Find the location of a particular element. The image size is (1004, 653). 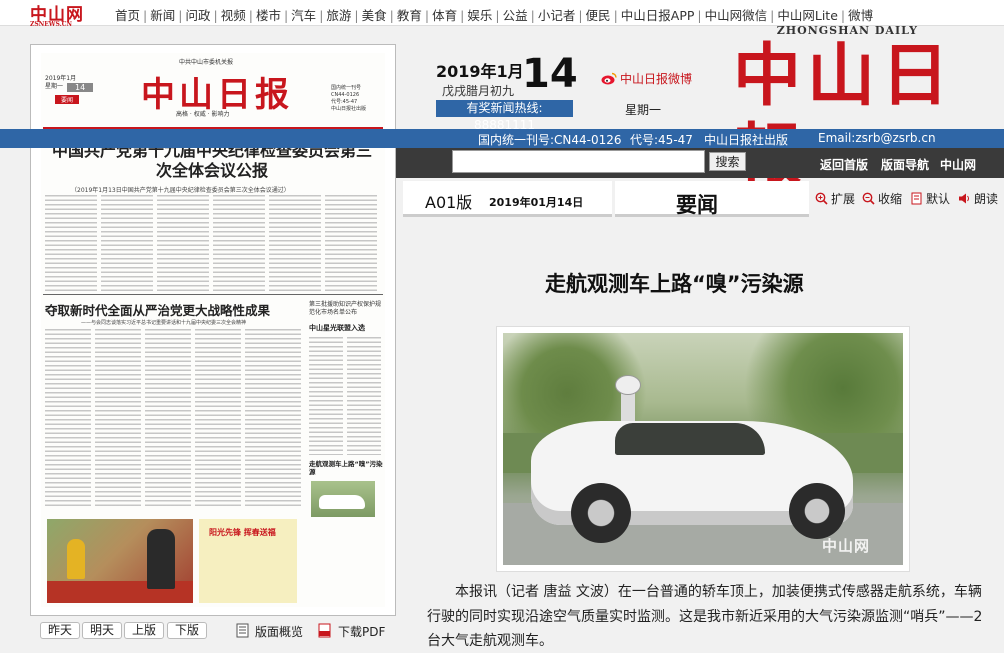

paper-headline-sub: （2019年1月13日中国共产党第十九届中央纪律检查委员会第三次全体会议通过） is located at coordinates (180, 190).